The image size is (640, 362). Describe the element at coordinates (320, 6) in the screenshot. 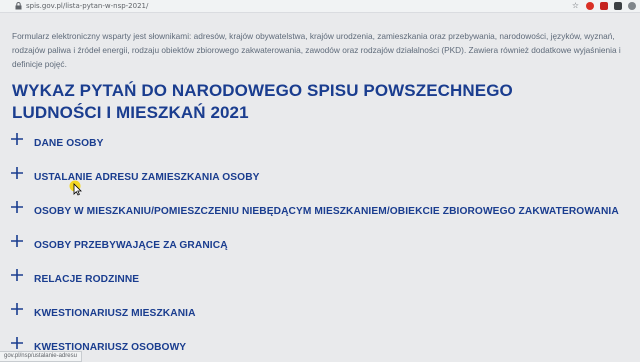

I see `browser-address-bar: spis.gov.pl/lista-pytan-w-nsp-2021/ ☆` at that location.